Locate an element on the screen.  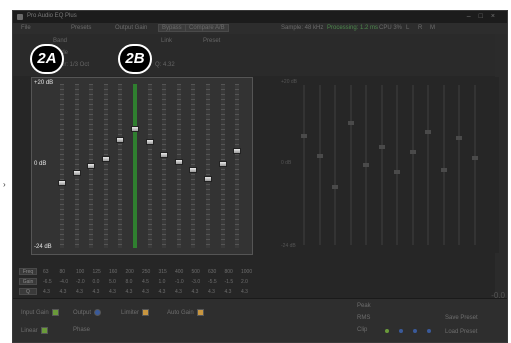
row-value-gain: 2.0 is located at coordinates (244, 282).